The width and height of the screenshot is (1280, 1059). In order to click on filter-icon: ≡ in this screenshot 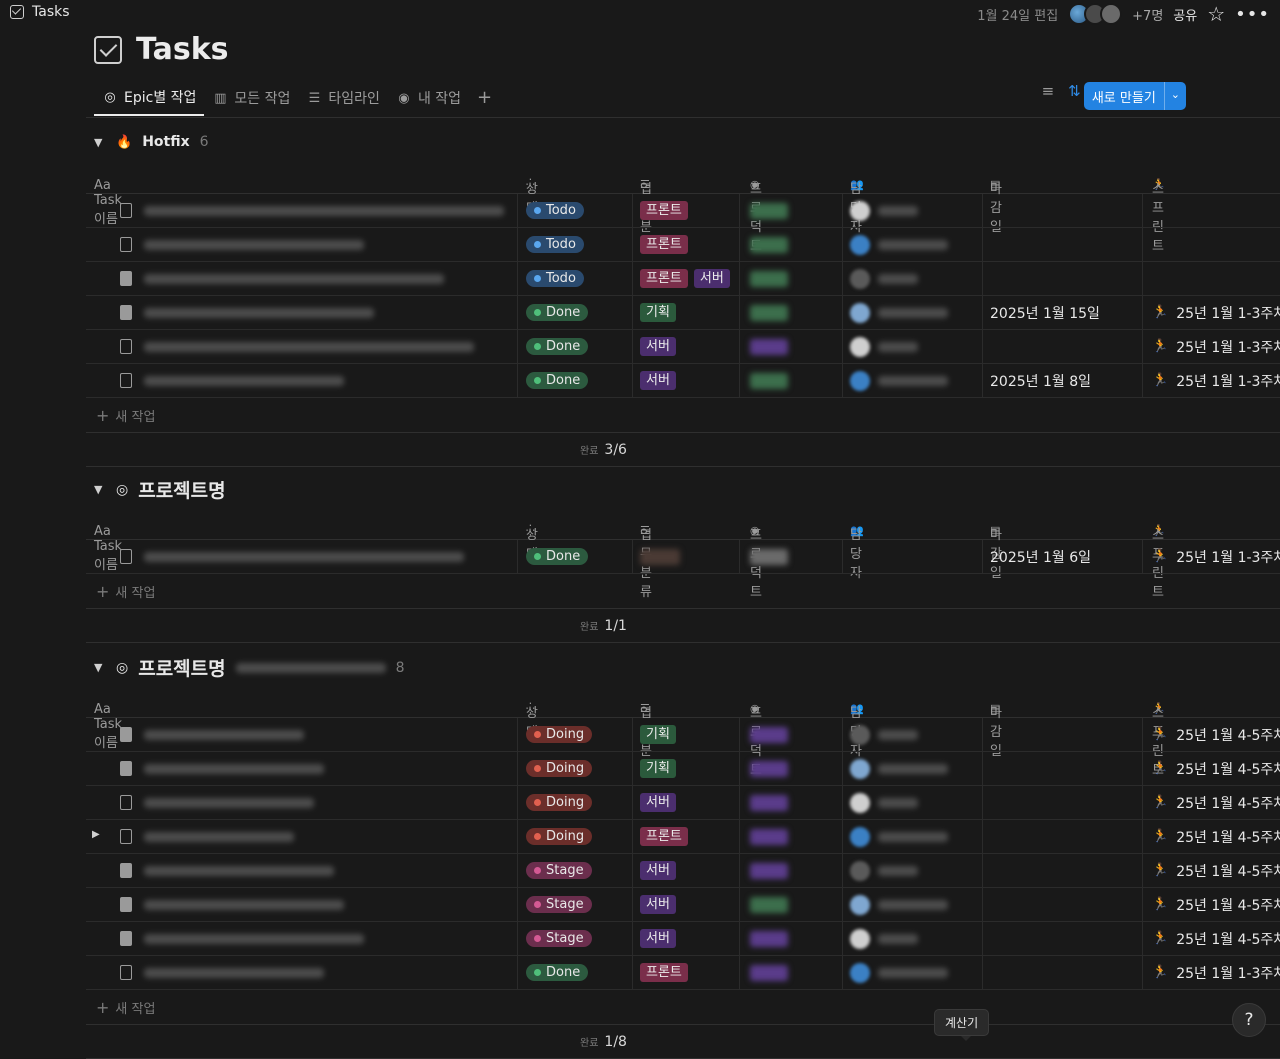, I will do `click(1048, 91)`.